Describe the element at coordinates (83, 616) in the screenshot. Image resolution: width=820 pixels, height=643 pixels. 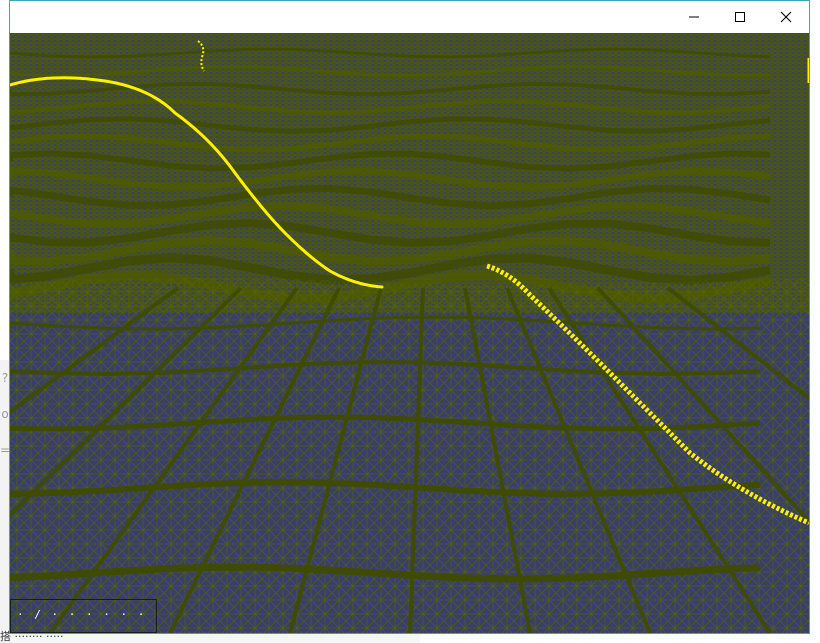
I see `overlay-info-box: · / · · · · · · · ·` at that location.